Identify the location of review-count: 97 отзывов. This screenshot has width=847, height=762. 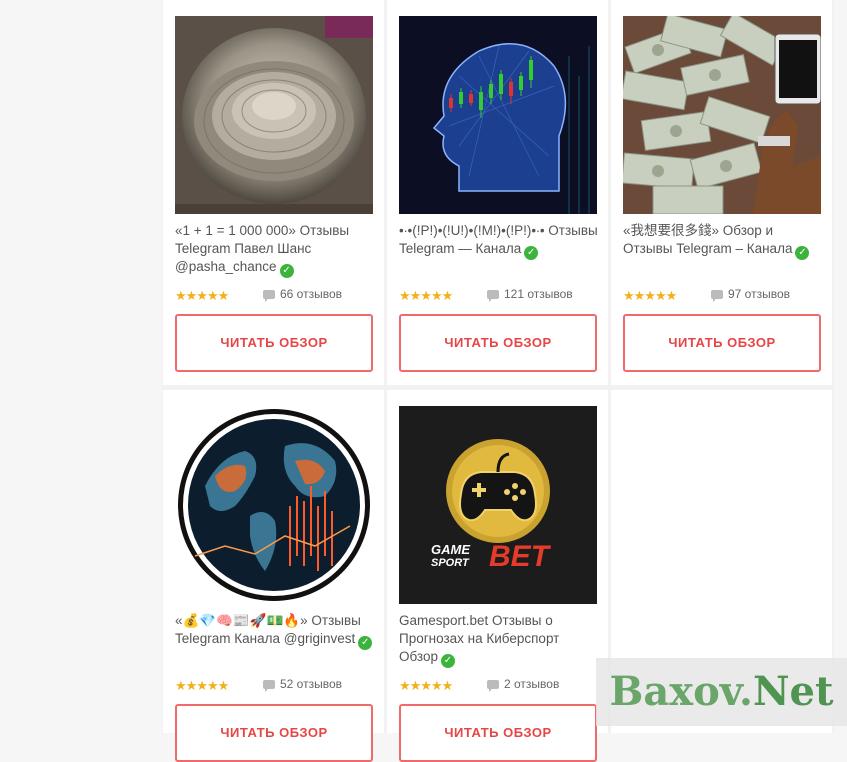
(750, 294).